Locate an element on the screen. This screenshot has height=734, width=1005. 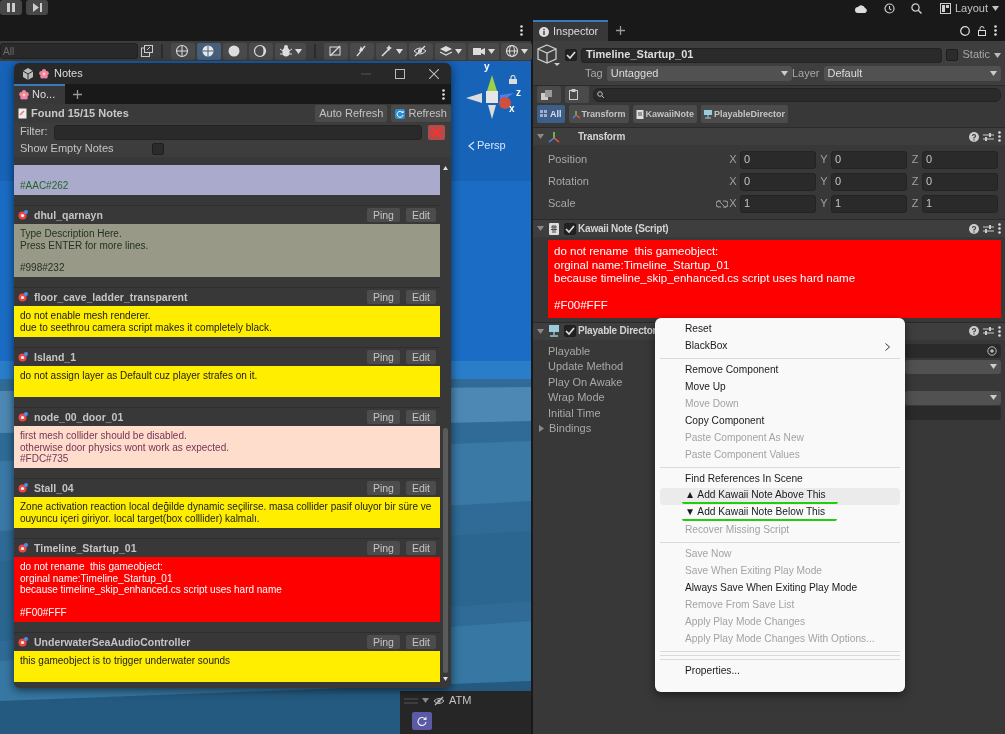
scene-search-icon is located at coordinates (147, 51).